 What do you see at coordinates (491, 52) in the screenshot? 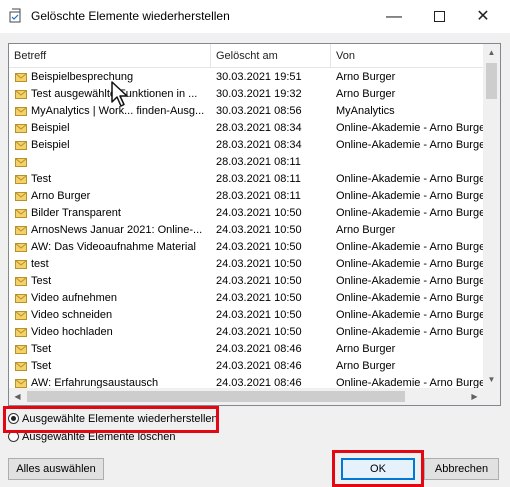
I see `scroll-up-icon: ▲` at bounding box center [491, 52].